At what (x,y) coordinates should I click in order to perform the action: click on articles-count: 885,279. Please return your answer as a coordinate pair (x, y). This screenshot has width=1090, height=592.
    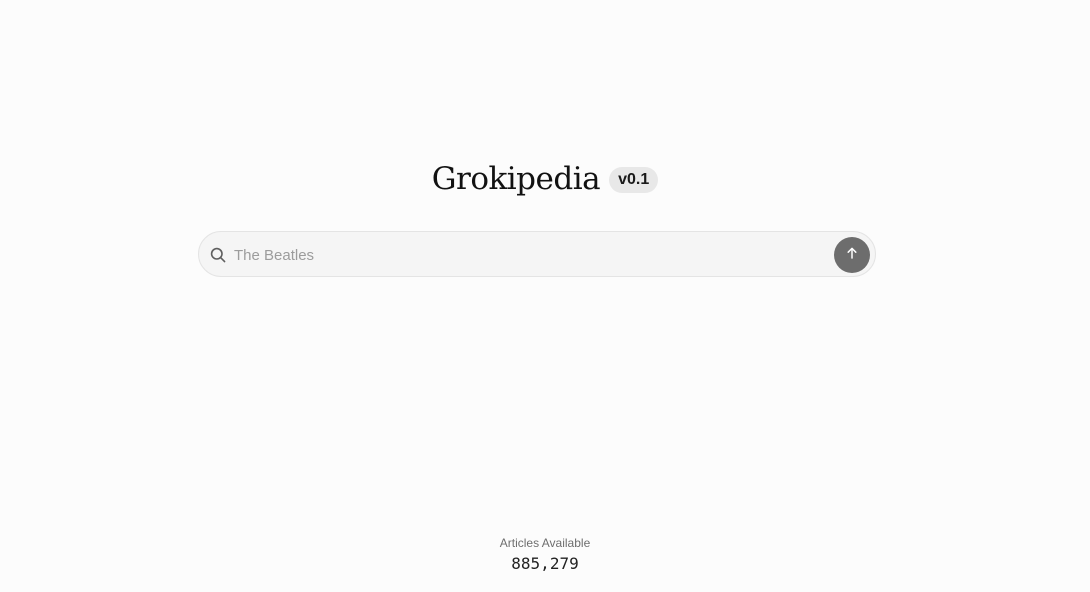
    Looking at the image, I should click on (545, 563).